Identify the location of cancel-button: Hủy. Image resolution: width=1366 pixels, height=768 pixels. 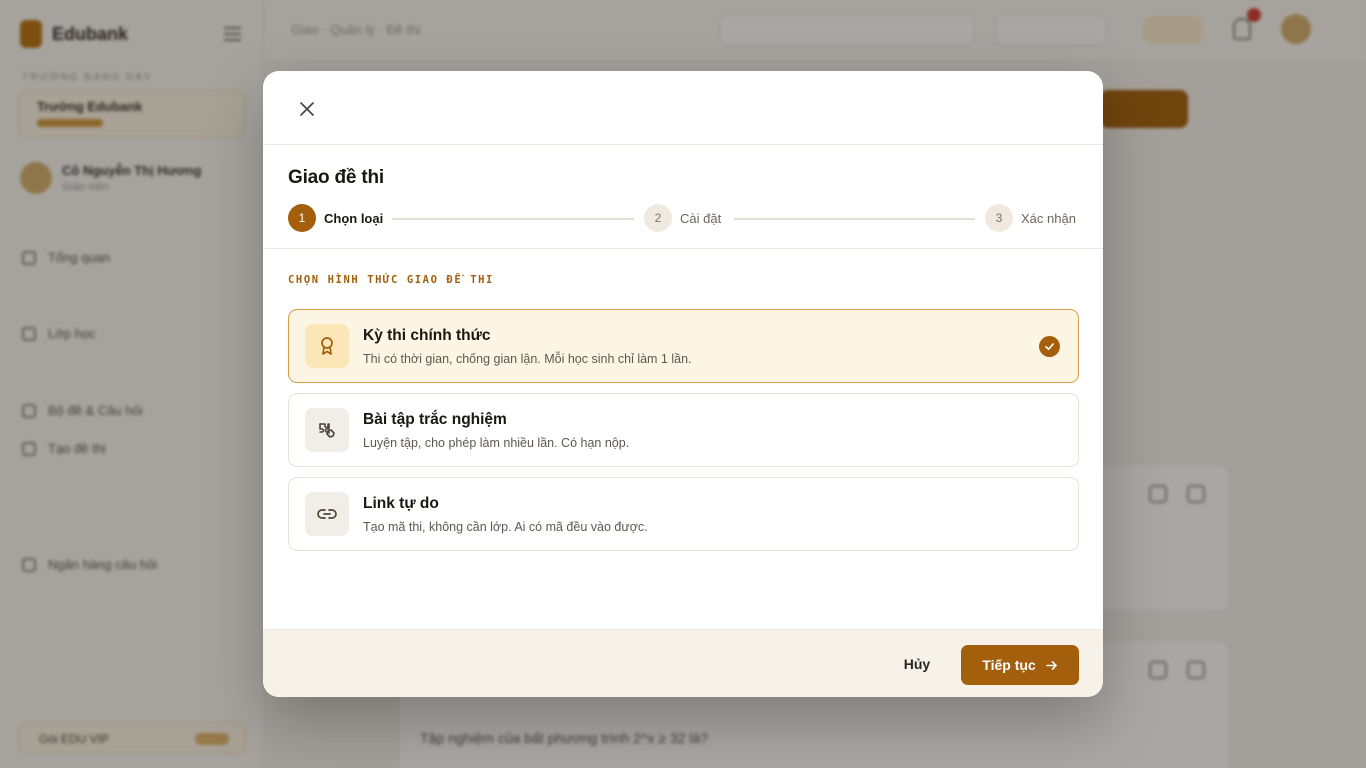
(917, 664).